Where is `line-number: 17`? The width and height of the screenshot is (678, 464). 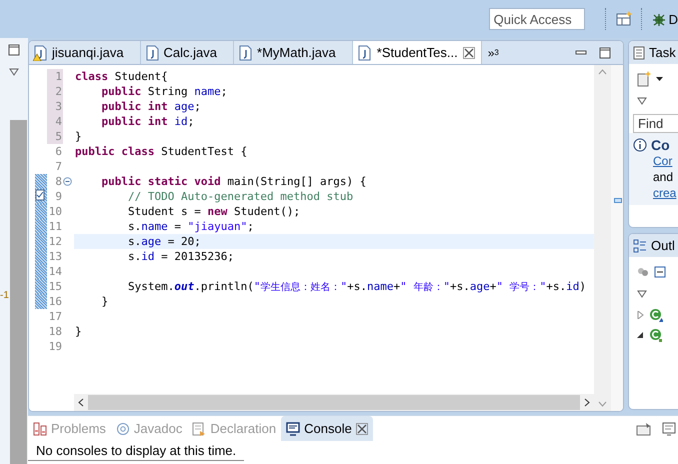
line-number: 17 is located at coordinates (55, 316).